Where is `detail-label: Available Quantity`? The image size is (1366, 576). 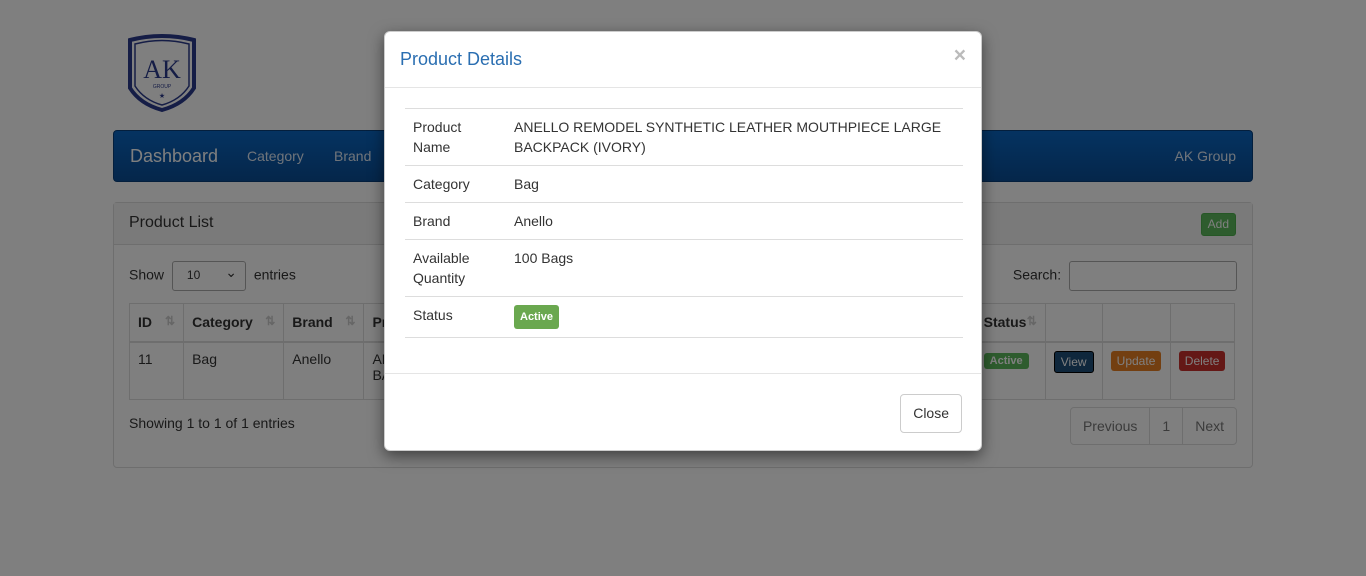
detail-label: Available Quantity is located at coordinates (455, 268).